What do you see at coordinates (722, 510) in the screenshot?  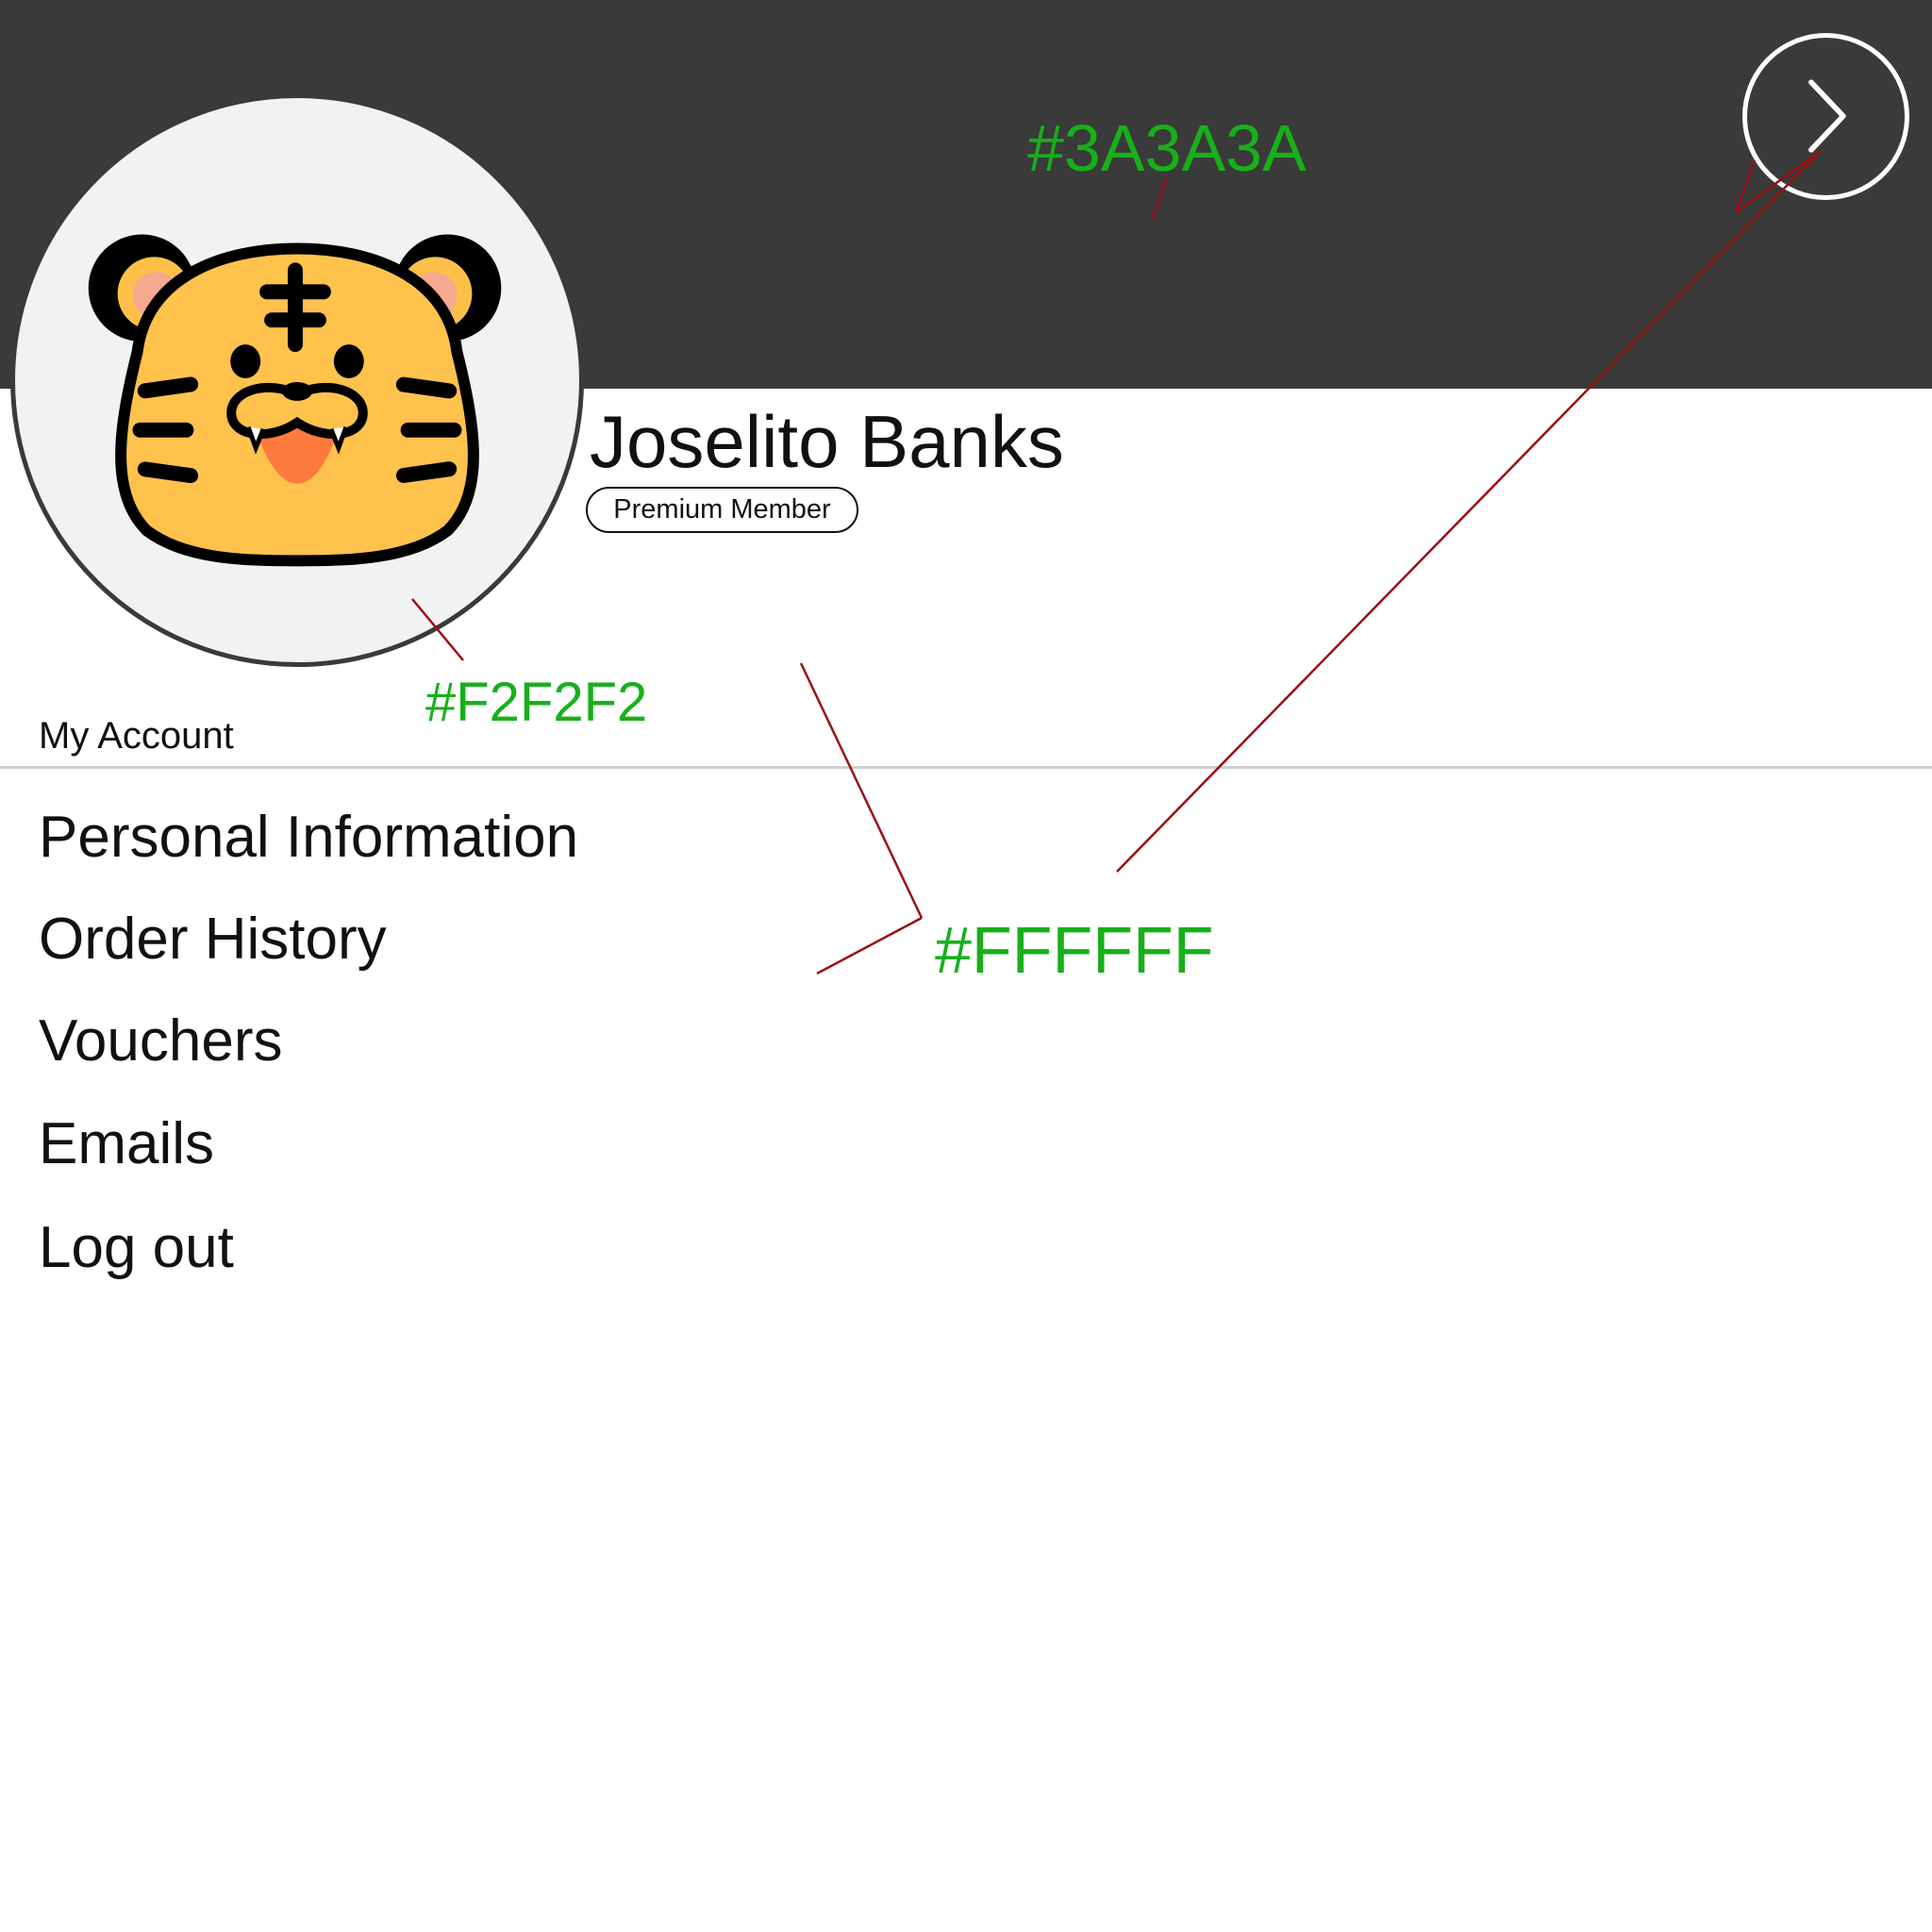 I see `membership-badge: Premium Member` at bounding box center [722, 510].